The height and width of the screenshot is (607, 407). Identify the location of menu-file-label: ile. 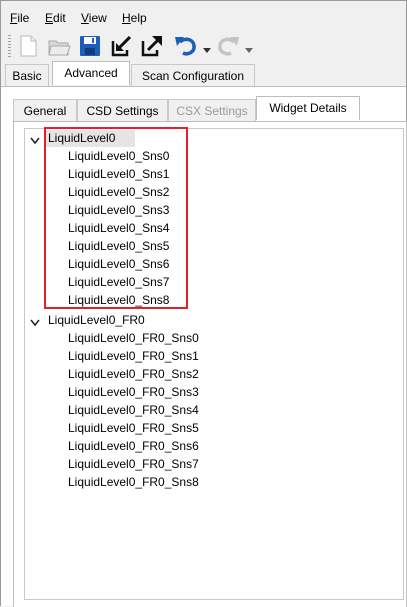
(23, 18).